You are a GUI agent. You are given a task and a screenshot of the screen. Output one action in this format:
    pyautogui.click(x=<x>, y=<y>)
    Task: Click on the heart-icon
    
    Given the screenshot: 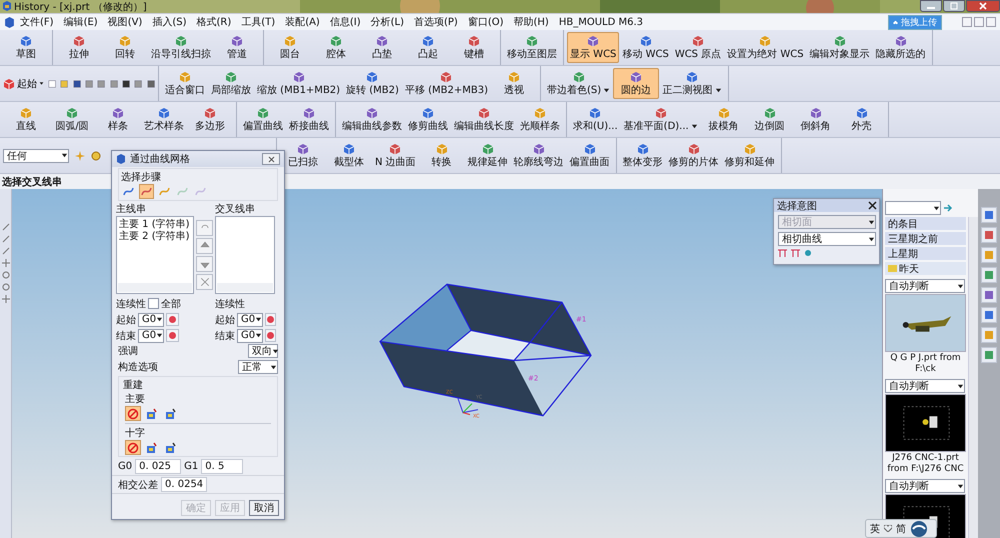 What is the action you would take?
    pyautogui.click(x=888, y=528)
    